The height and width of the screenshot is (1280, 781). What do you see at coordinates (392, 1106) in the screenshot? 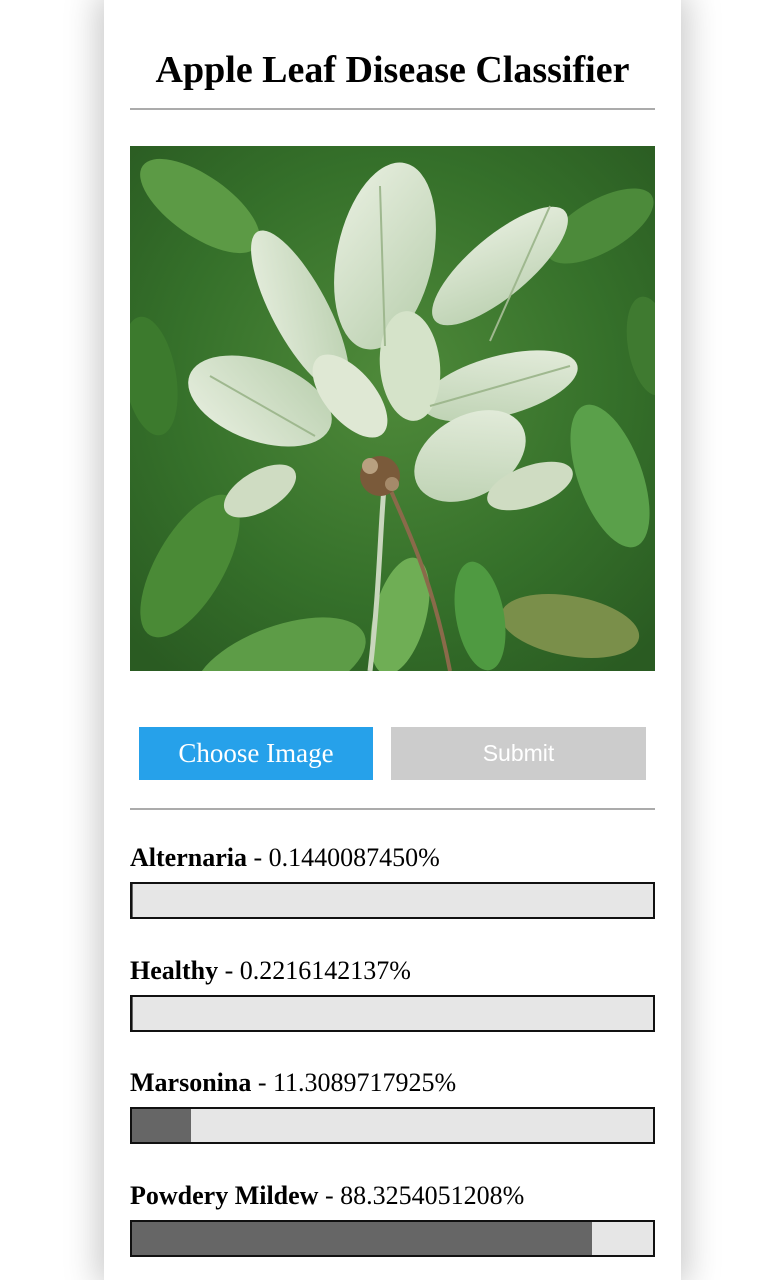
I see `result-marsonina: Marsonina - 11.3089717925%` at bounding box center [392, 1106].